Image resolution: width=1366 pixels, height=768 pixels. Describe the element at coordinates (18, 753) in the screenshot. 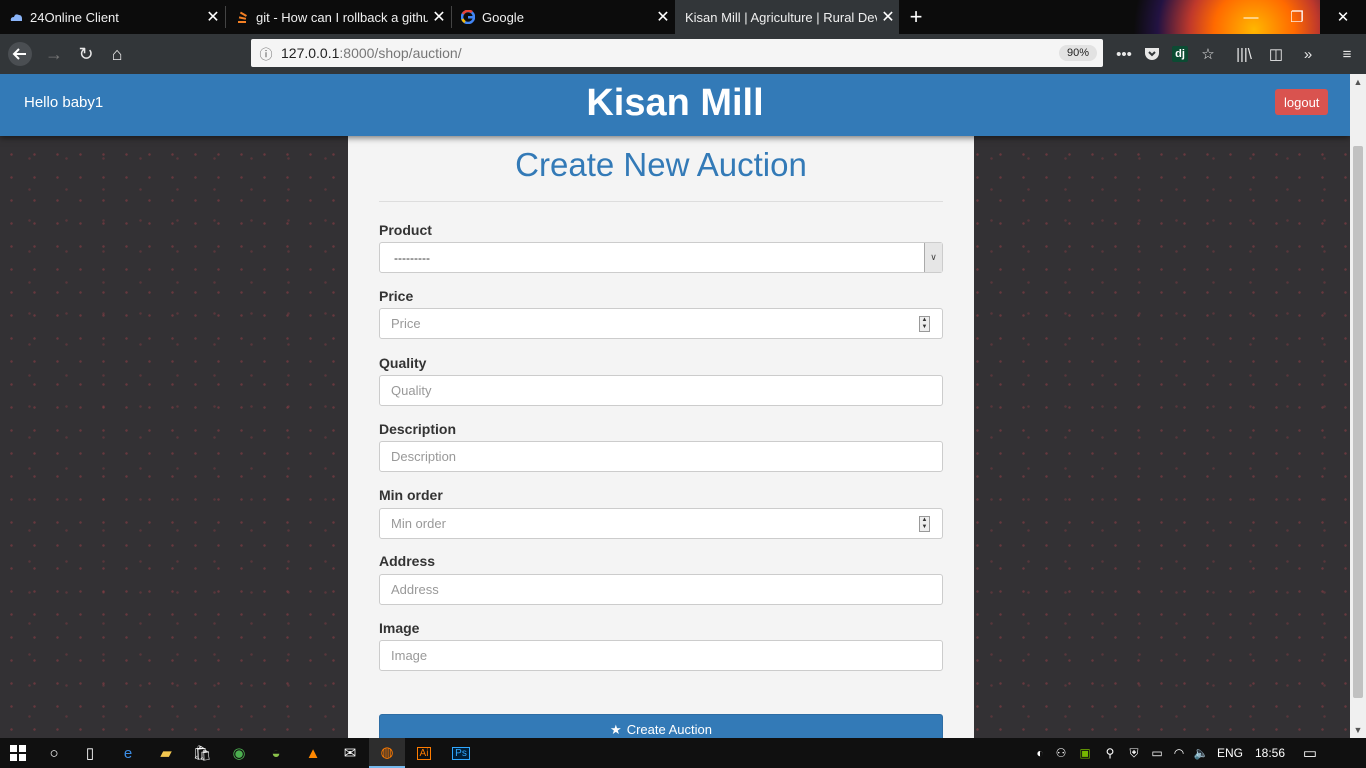

I see `windows-start-icon` at that location.